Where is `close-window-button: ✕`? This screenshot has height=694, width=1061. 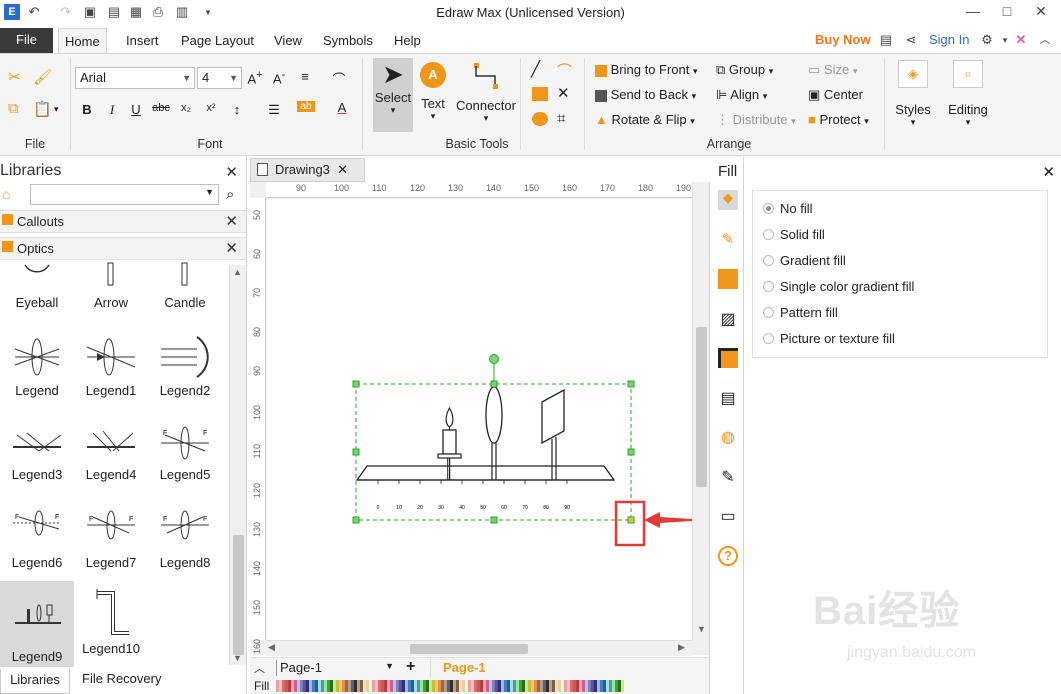
close-window-button: ✕ is located at coordinates (1041, 12).